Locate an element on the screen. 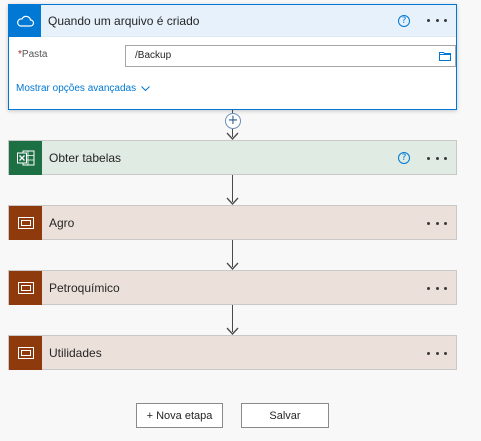 The image size is (481, 441). excel-get-tables-card: Obter tabelas ? is located at coordinates (232, 157).